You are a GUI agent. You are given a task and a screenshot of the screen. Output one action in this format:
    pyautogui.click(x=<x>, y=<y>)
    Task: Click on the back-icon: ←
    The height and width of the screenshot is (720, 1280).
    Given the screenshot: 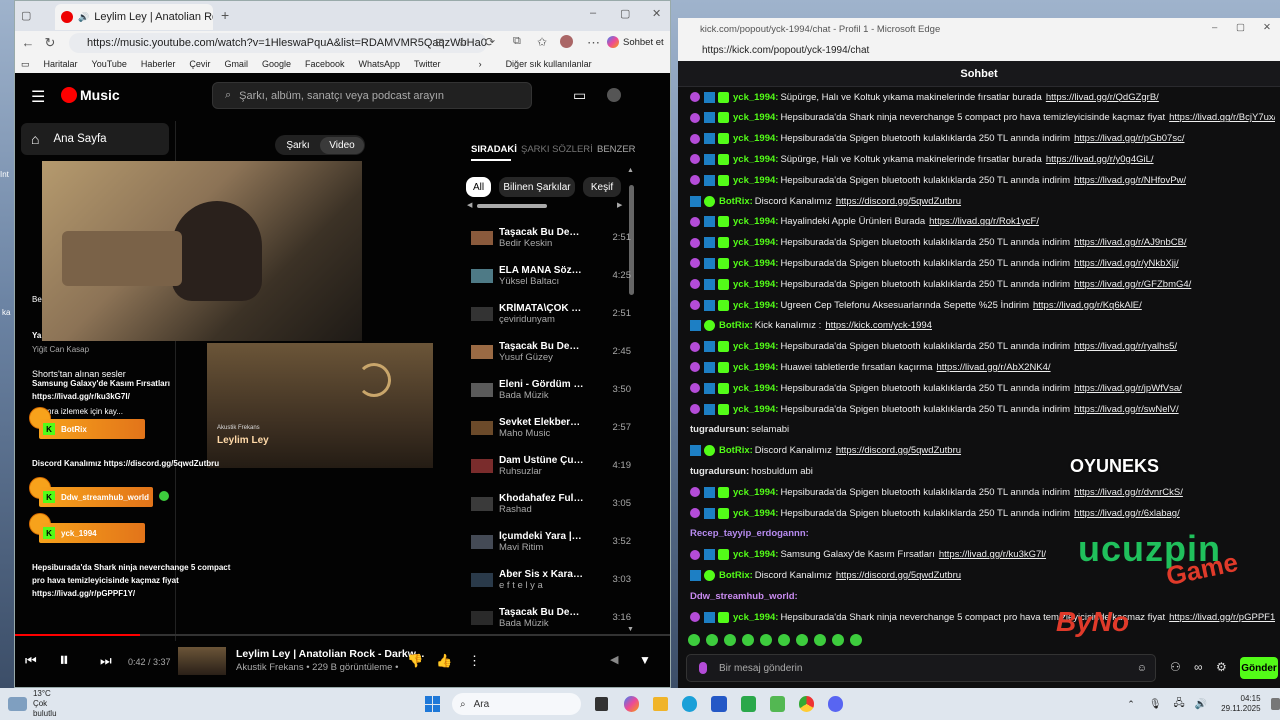 What is the action you would take?
    pyautogui.click(x=28, y=42)
    